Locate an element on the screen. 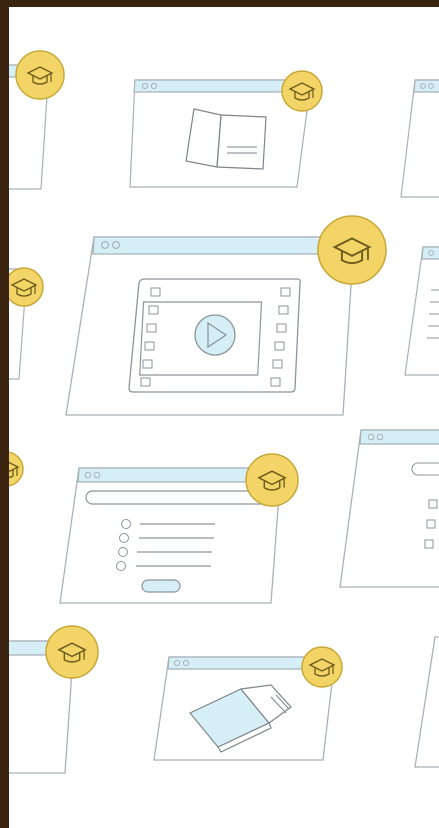  course-window-video is located at coordinates (210, 326).